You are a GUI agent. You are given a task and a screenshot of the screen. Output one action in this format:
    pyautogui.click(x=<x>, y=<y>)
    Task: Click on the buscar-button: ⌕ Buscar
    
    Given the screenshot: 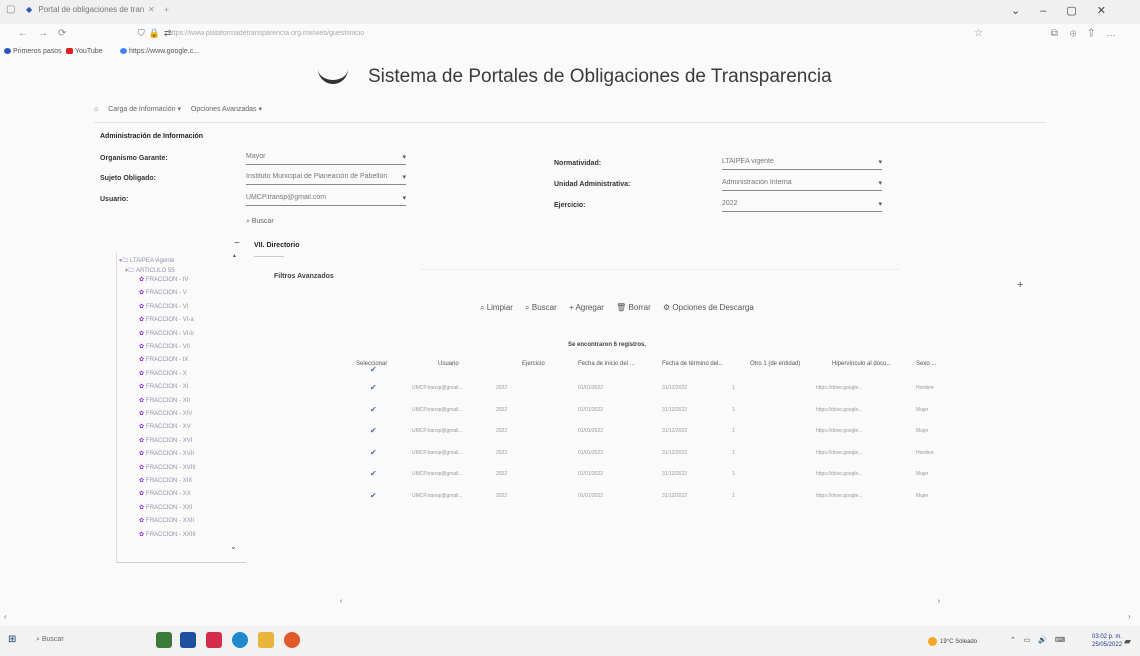 What is the action you would take?
    pyautogui.click(x=541, y=307)
    